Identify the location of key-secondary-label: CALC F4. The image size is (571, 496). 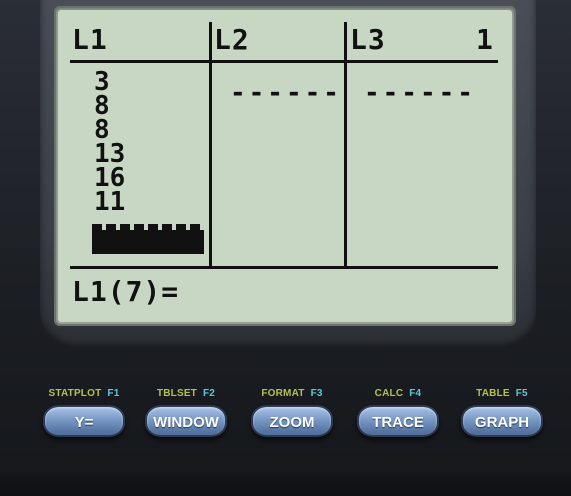
(398, 393).